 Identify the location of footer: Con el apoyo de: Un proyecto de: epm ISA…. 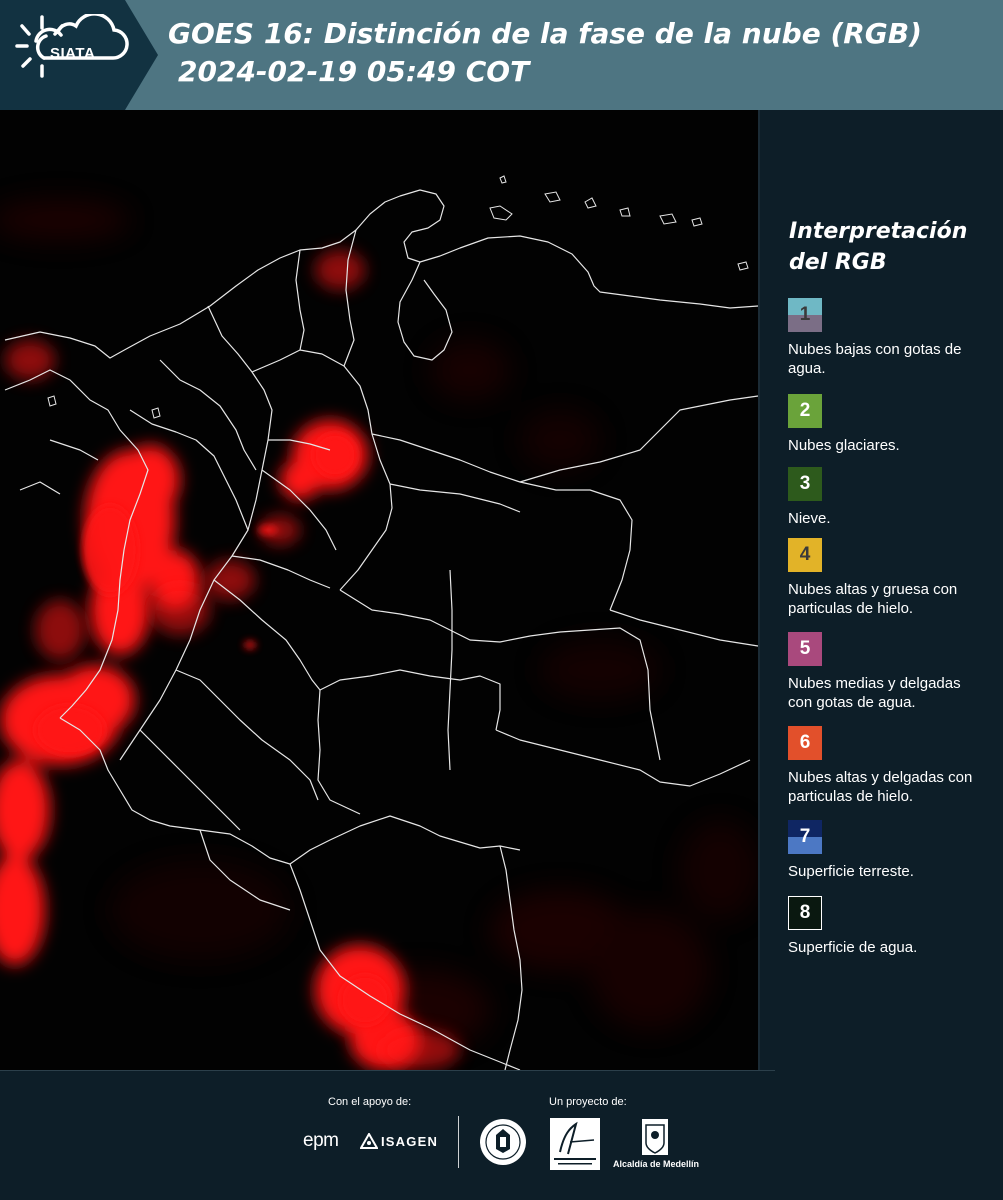
(501, 1135).